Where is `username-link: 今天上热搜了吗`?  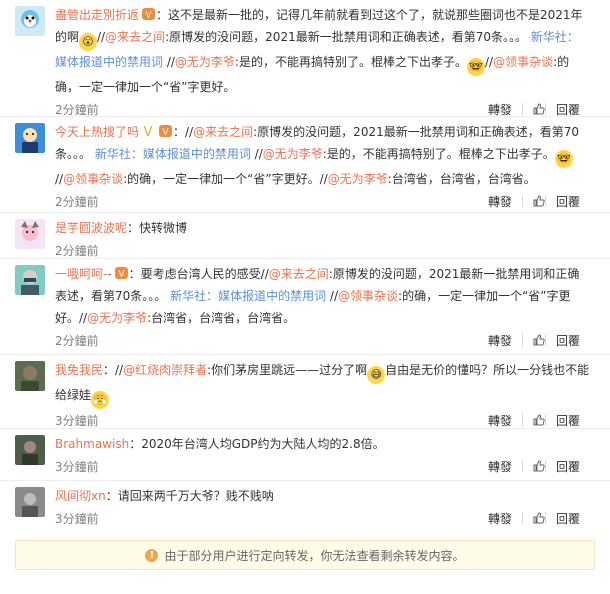
username-link: 今天上热搜了吗 is located at coordinates (97, 132).